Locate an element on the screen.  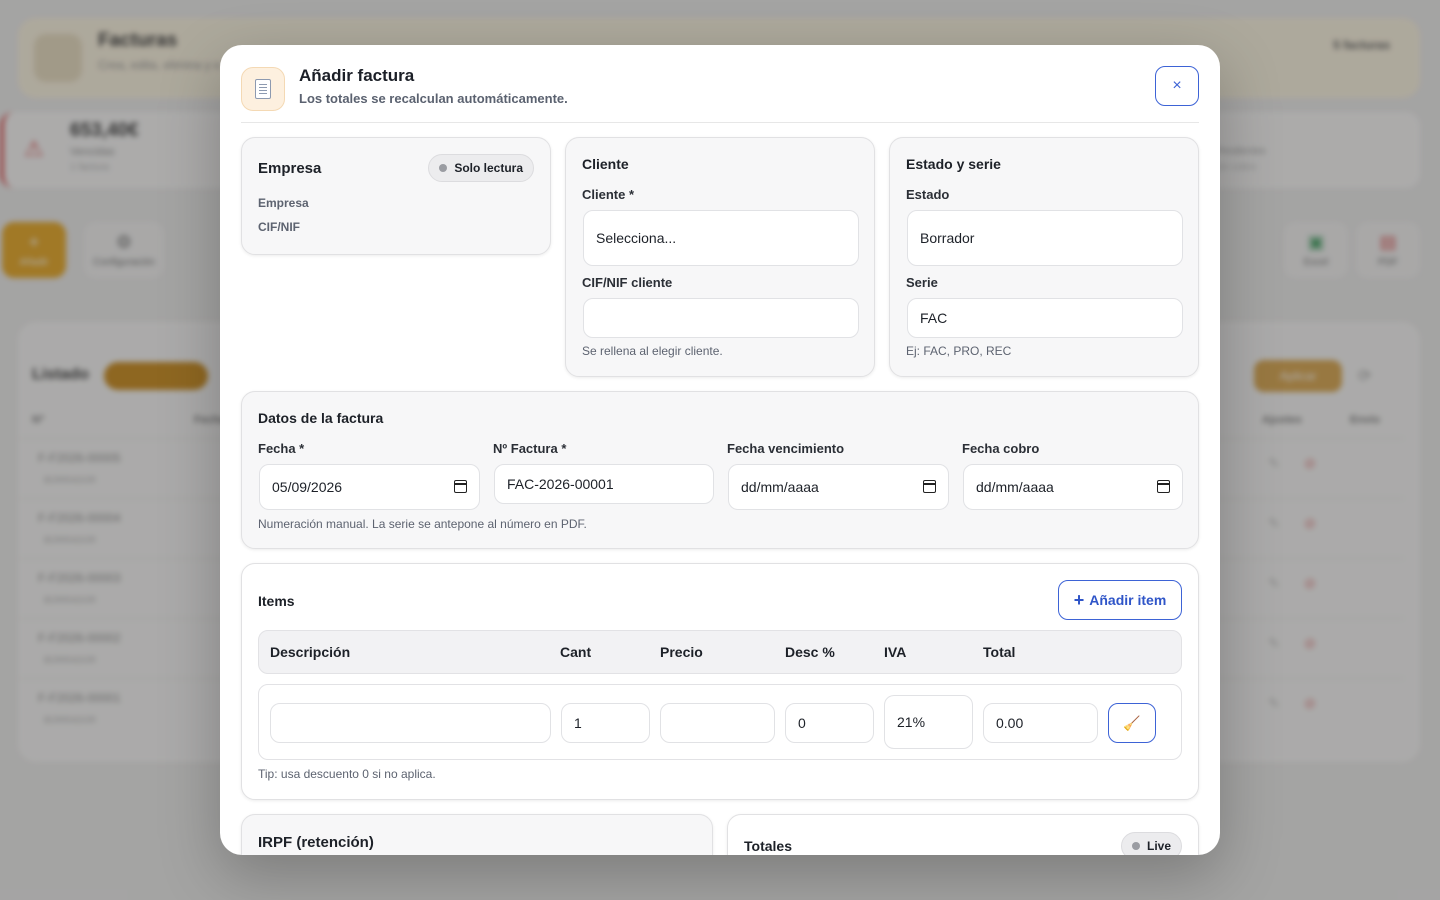
item-precio-input is located at coordinates (717, 723).